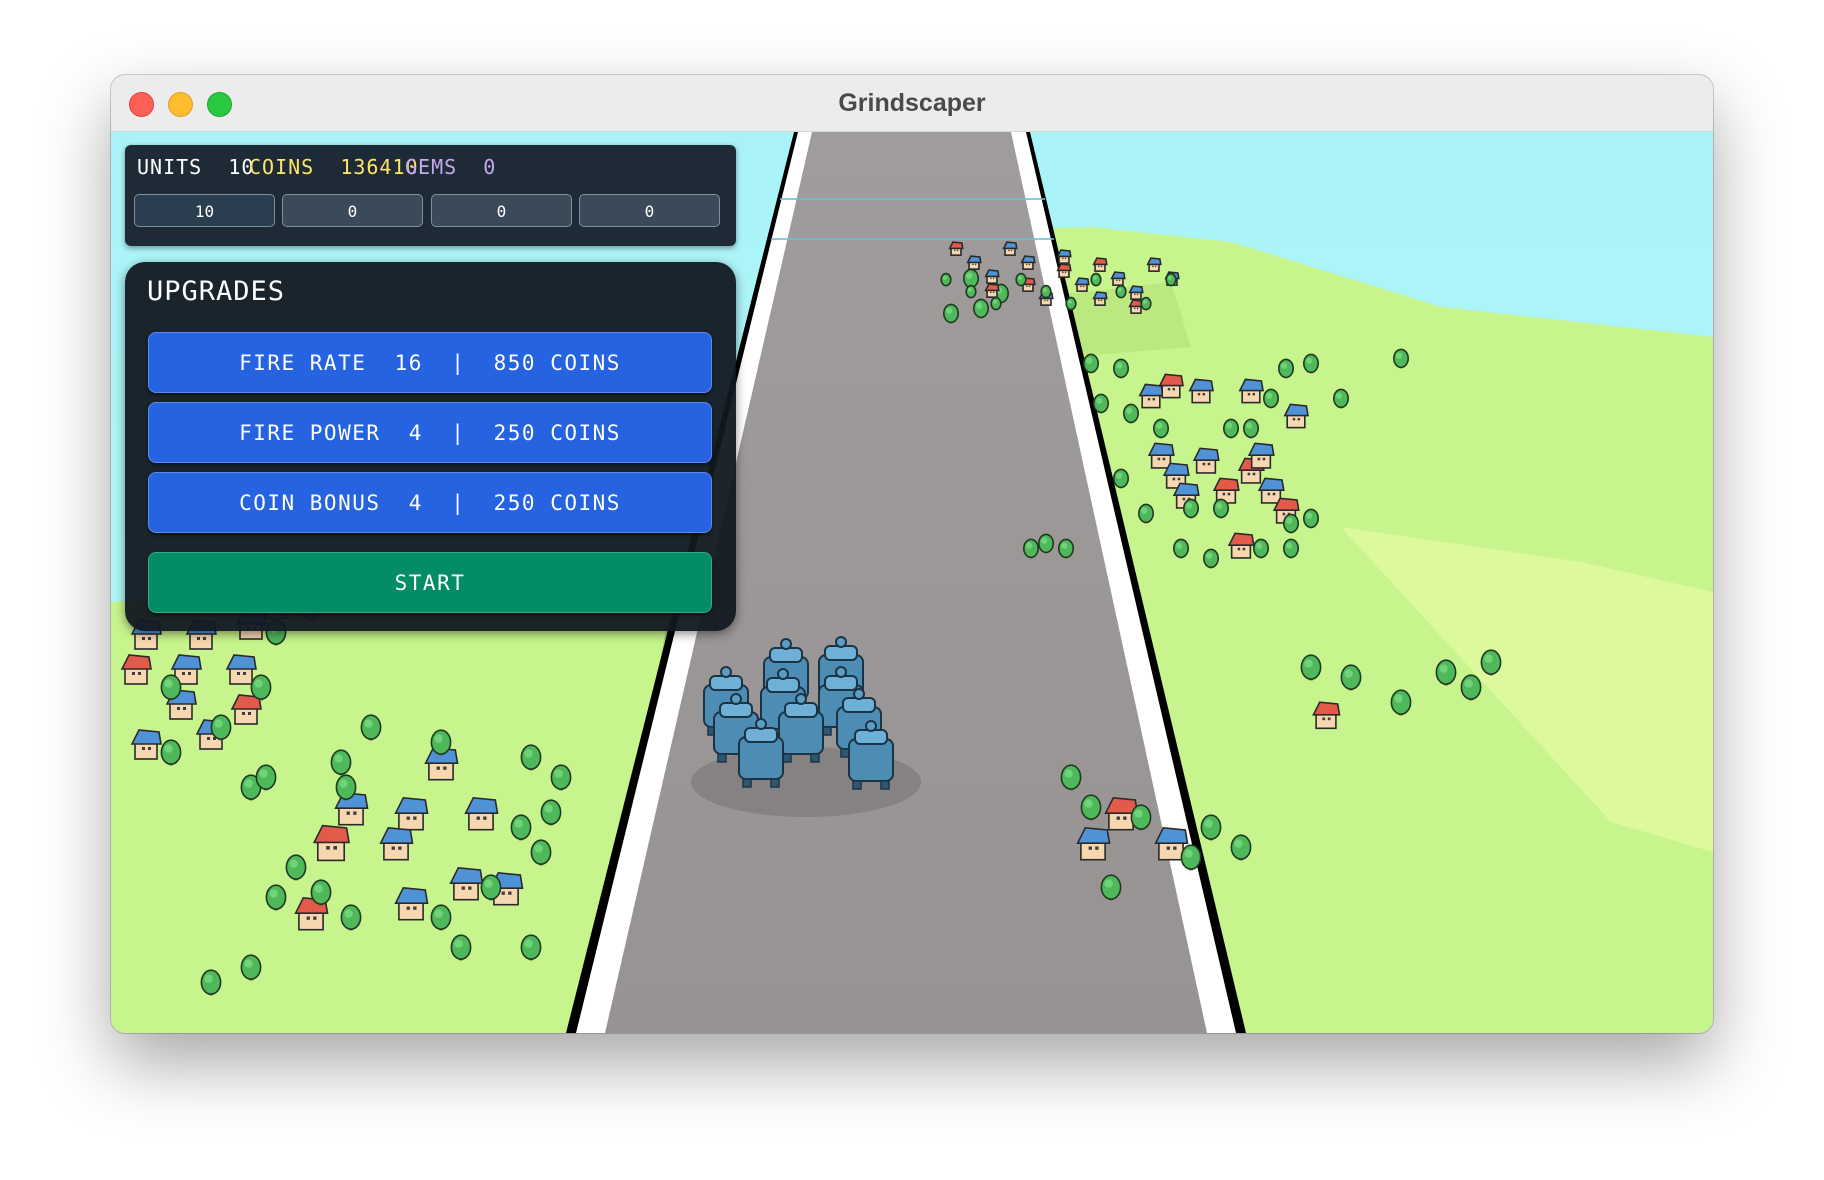 This screenshot has height=1180, width=1824. I want to click on units-label: UNITS, so click(170, 167).